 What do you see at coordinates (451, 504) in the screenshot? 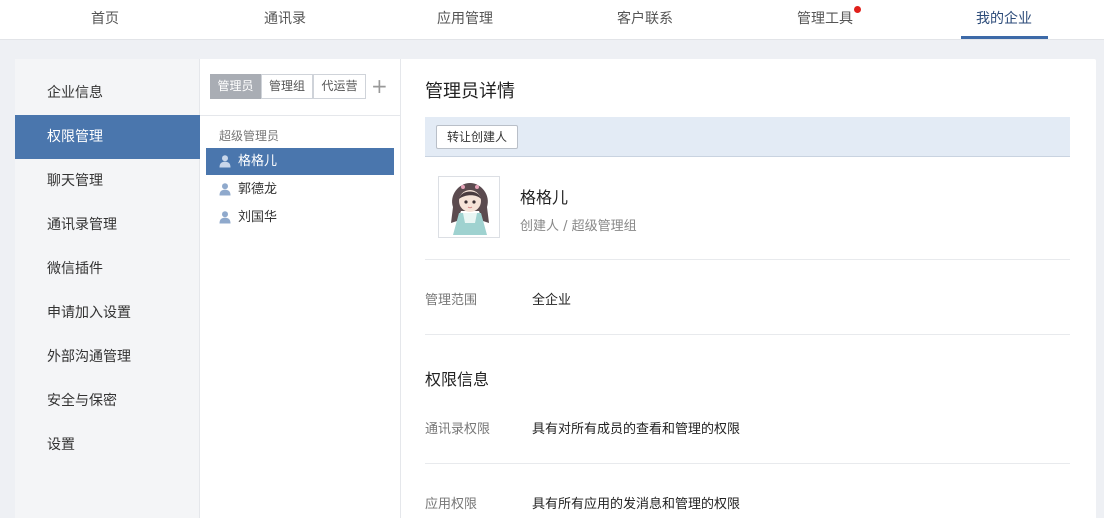
I see `app-permission-label: 应用权限` at bounding box center [451, 504].